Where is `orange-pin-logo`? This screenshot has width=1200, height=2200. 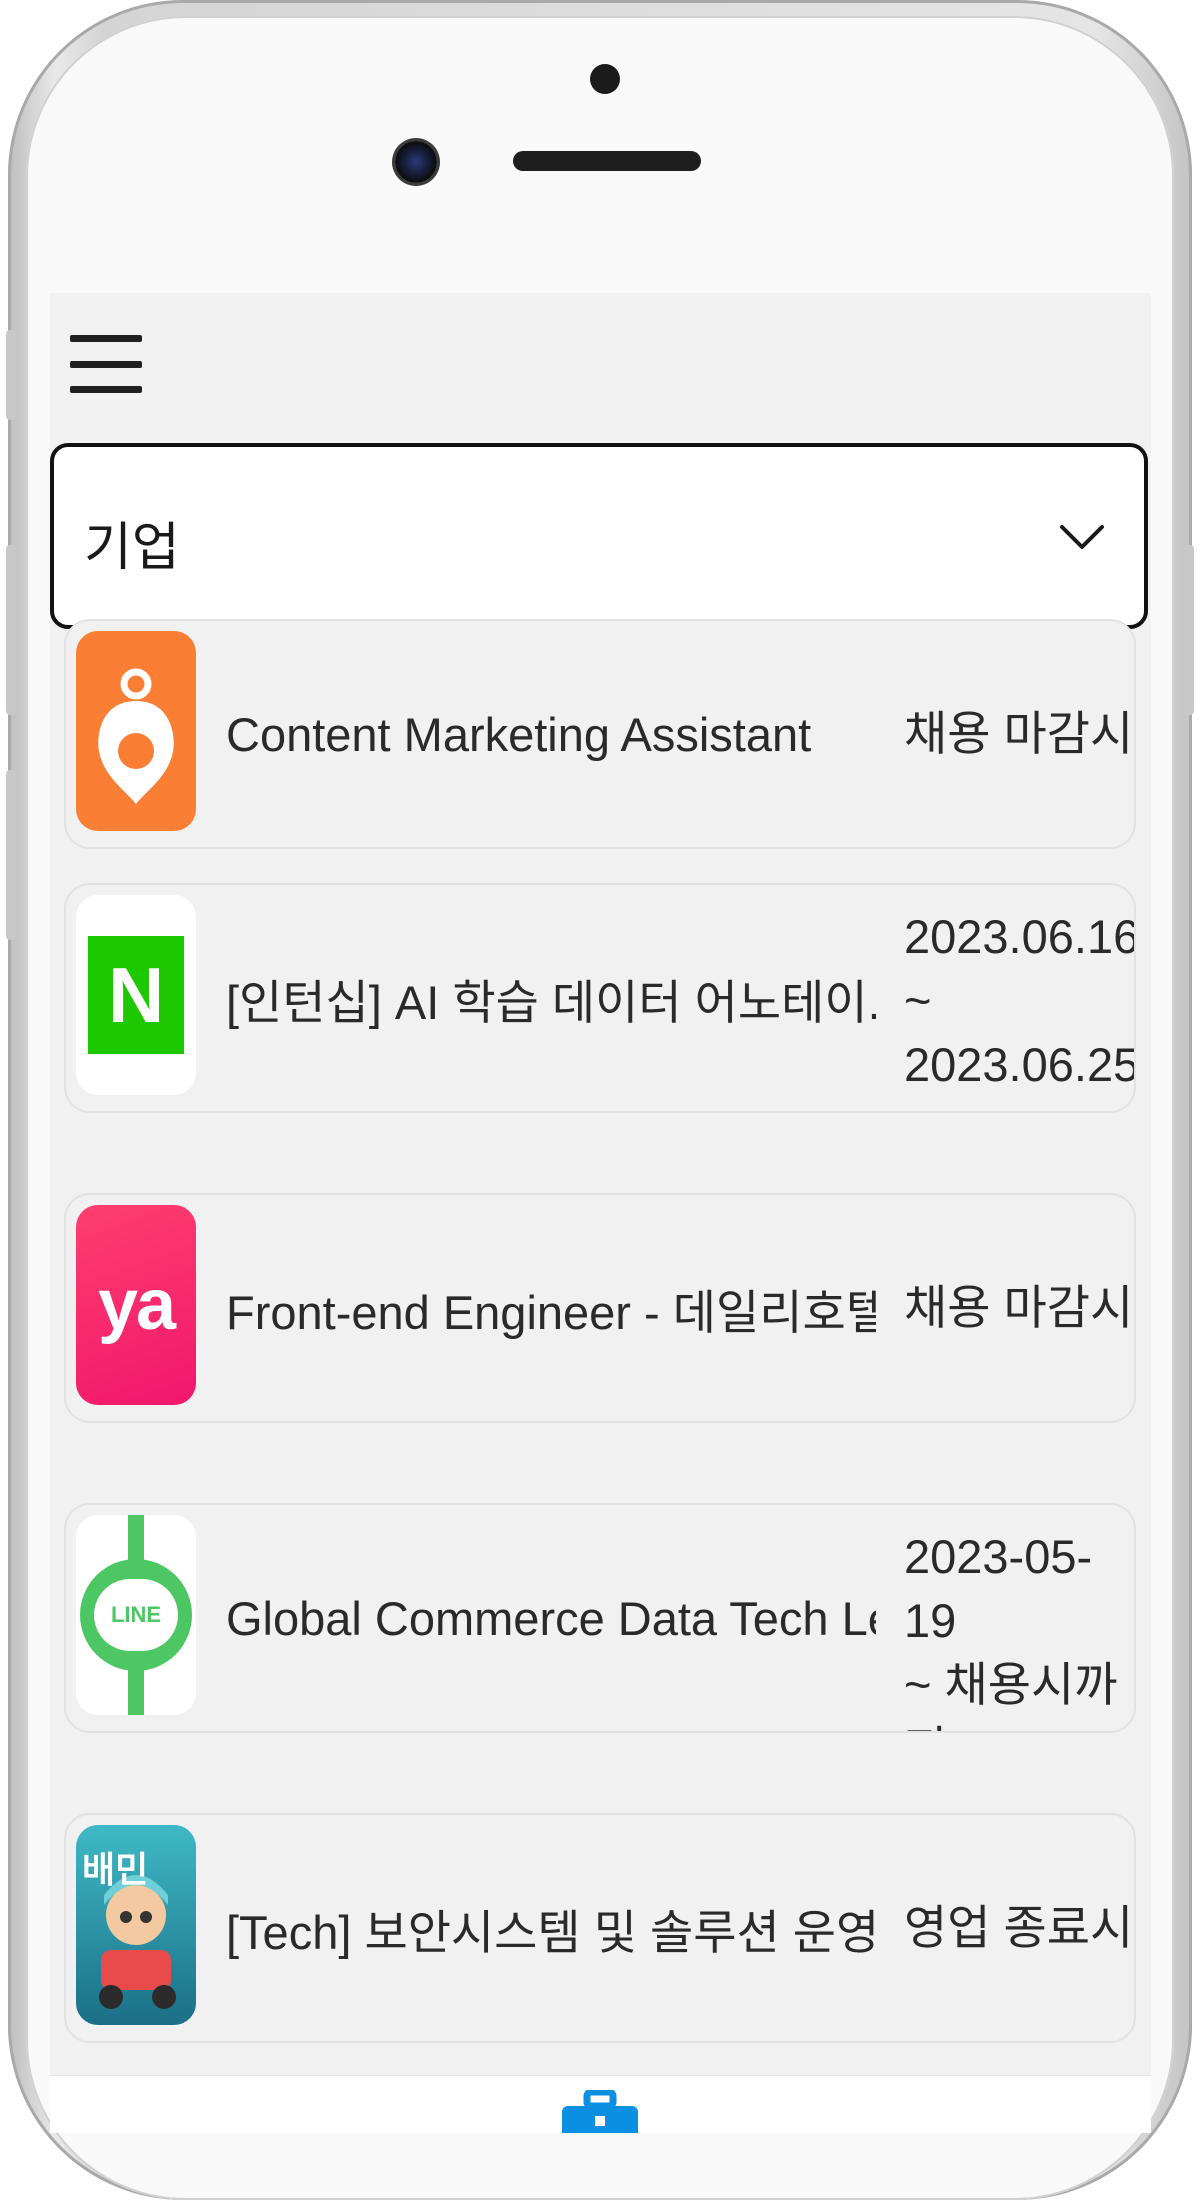
orange-pin-logo is located at coordinates (136, 731).